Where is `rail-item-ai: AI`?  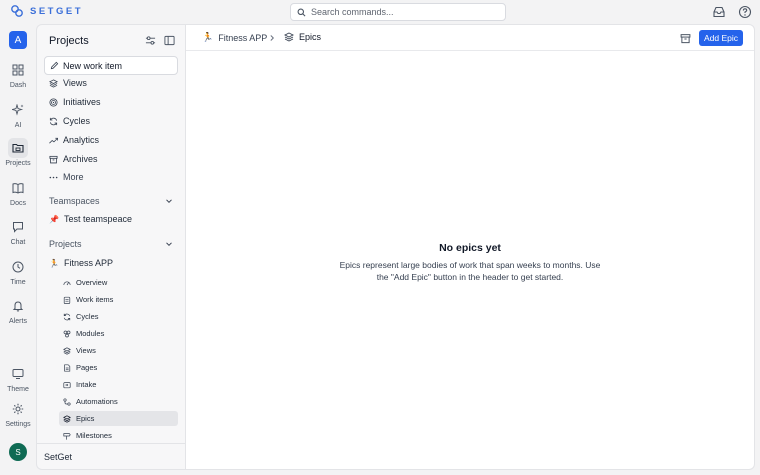 rail-item-ai: AI is located at coordinates (18, 114).